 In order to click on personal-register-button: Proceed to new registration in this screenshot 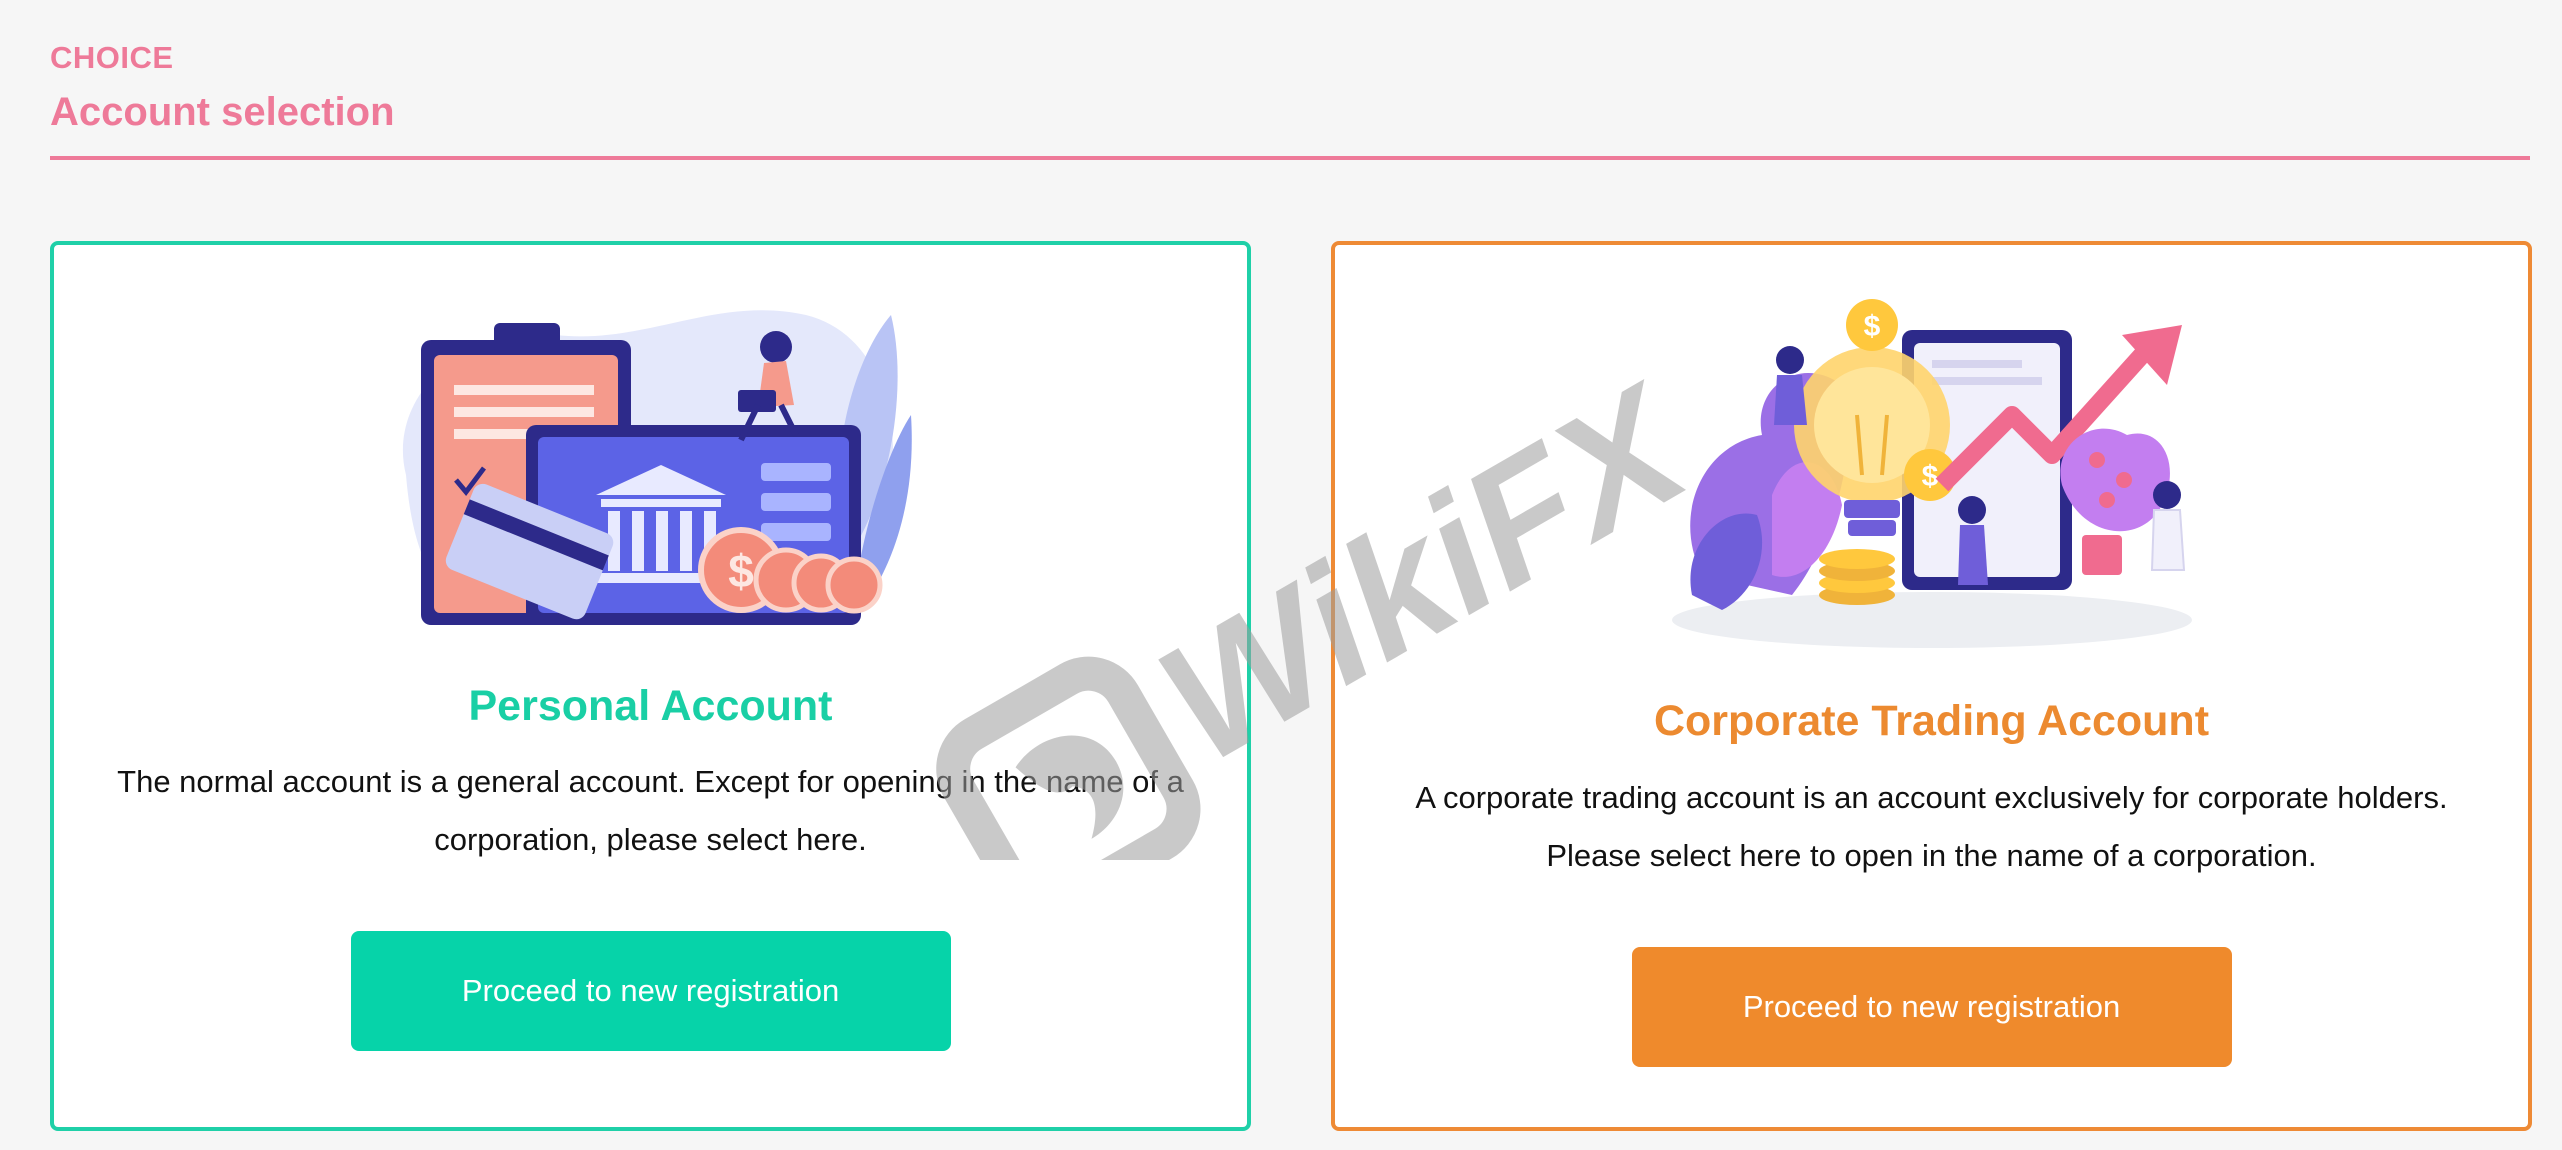, I will do `click(650, 991)`.